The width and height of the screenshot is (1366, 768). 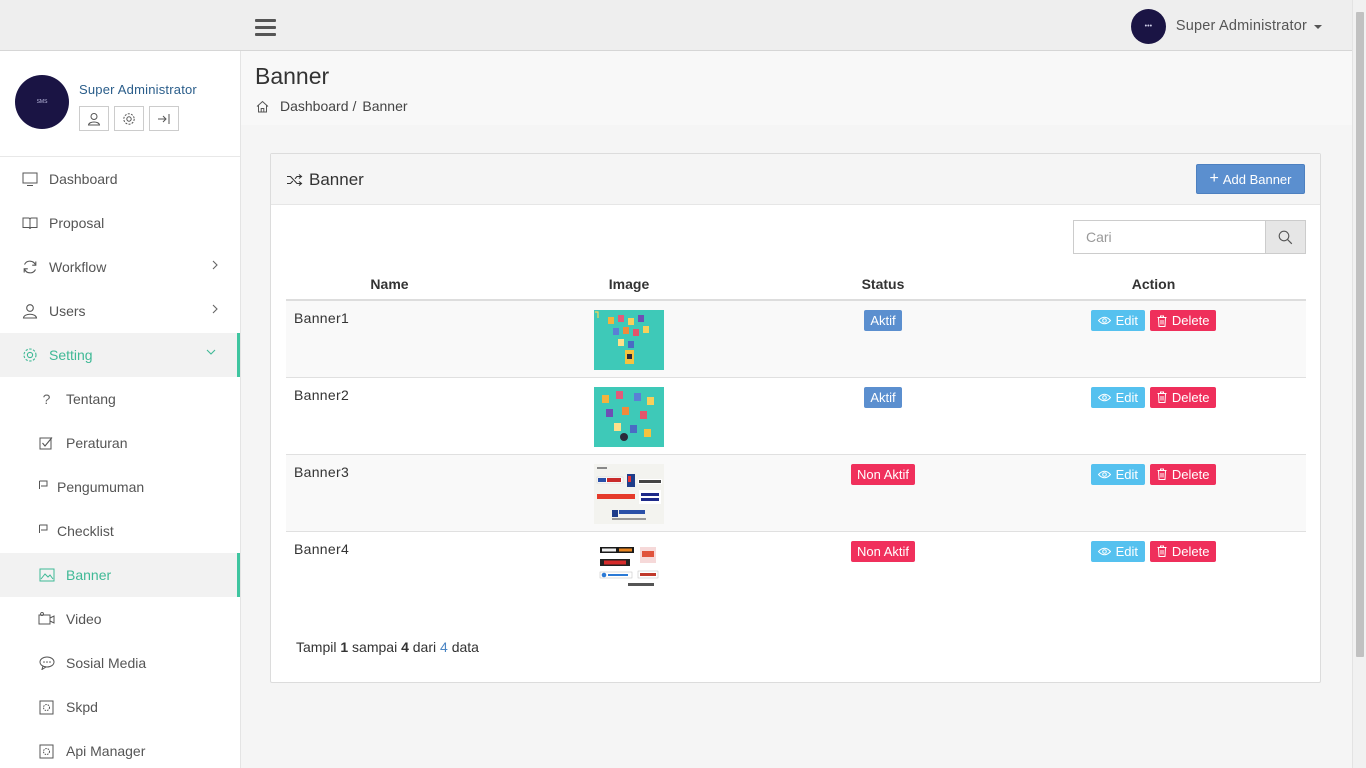 What do you see at coordinates (120, 748) in the screenshot?
I see `sidebar-subitem-api-manager: Api Manager` at bounding box center [120, 748].